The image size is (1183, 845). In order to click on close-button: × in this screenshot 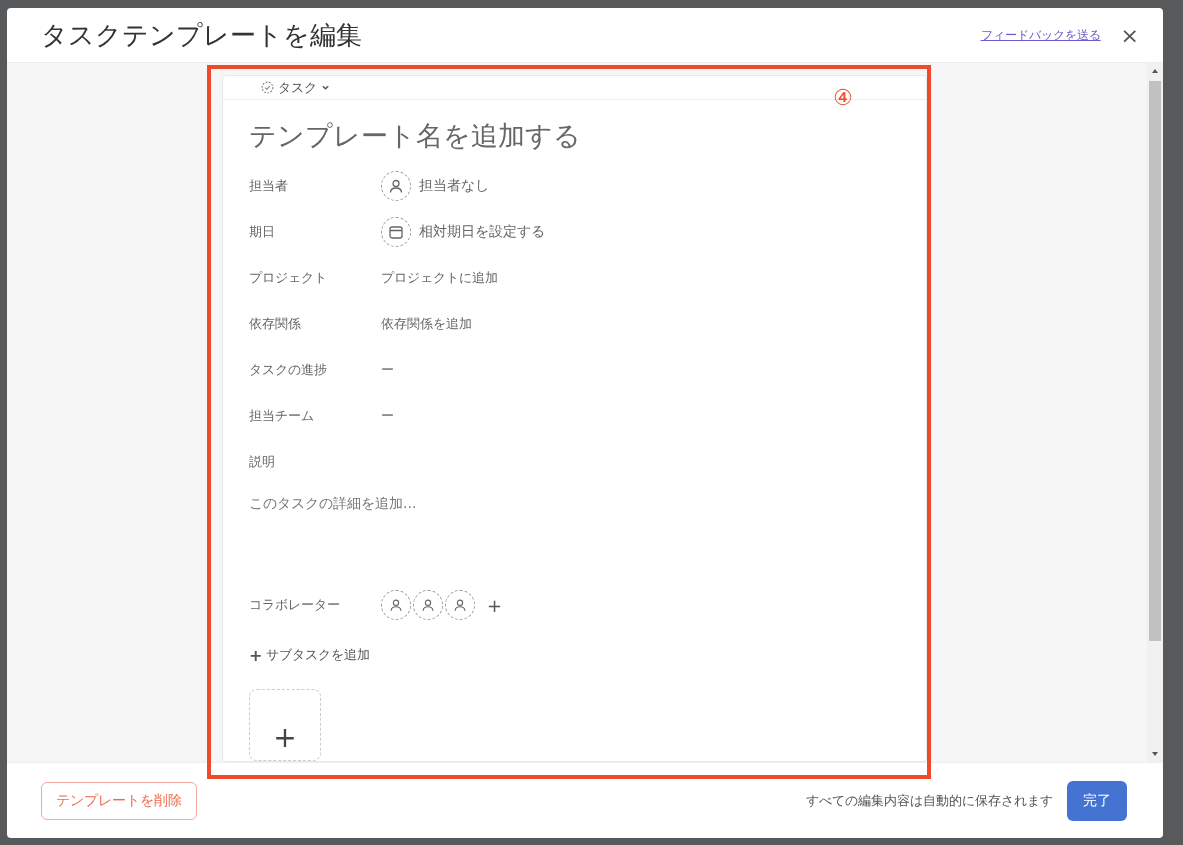, I will do `click(1129, 35)`.